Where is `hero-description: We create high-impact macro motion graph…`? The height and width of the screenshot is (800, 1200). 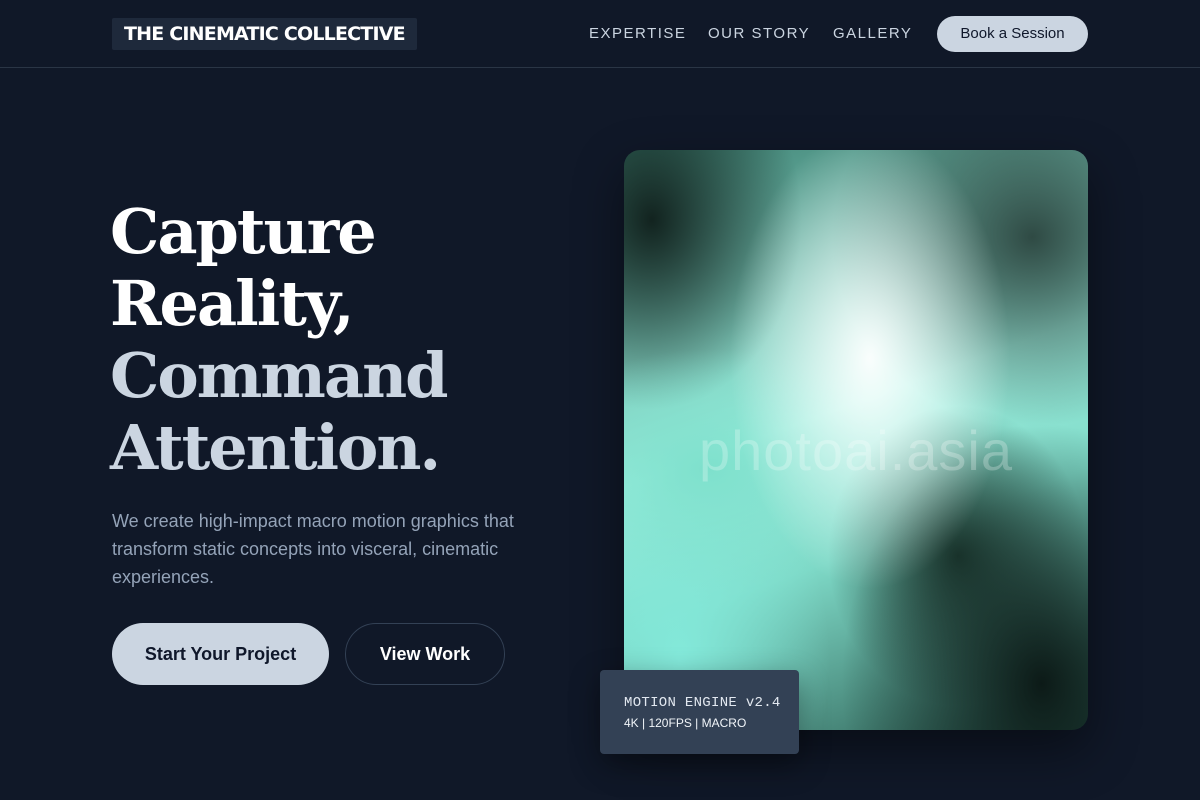
hero-description: We create high-impact macro motion graph… is located at coordinates (313, 549).